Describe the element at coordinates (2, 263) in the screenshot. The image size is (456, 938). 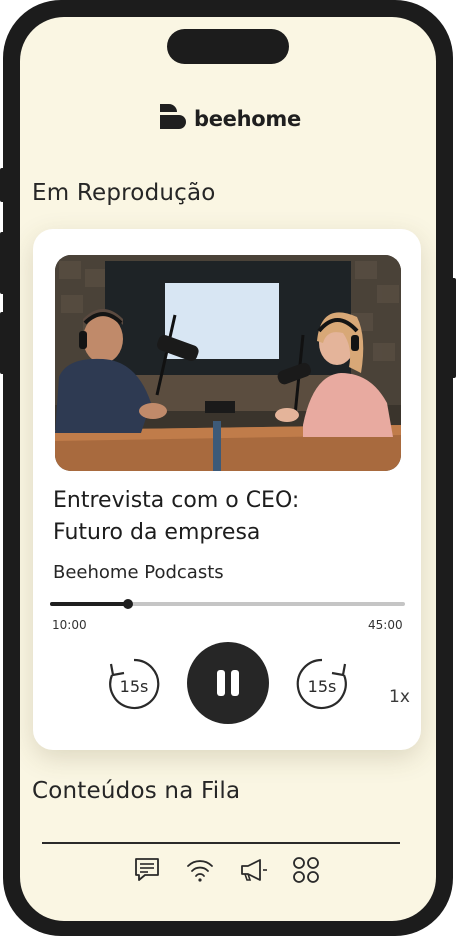
I see `side-button-volume-up` at that location.